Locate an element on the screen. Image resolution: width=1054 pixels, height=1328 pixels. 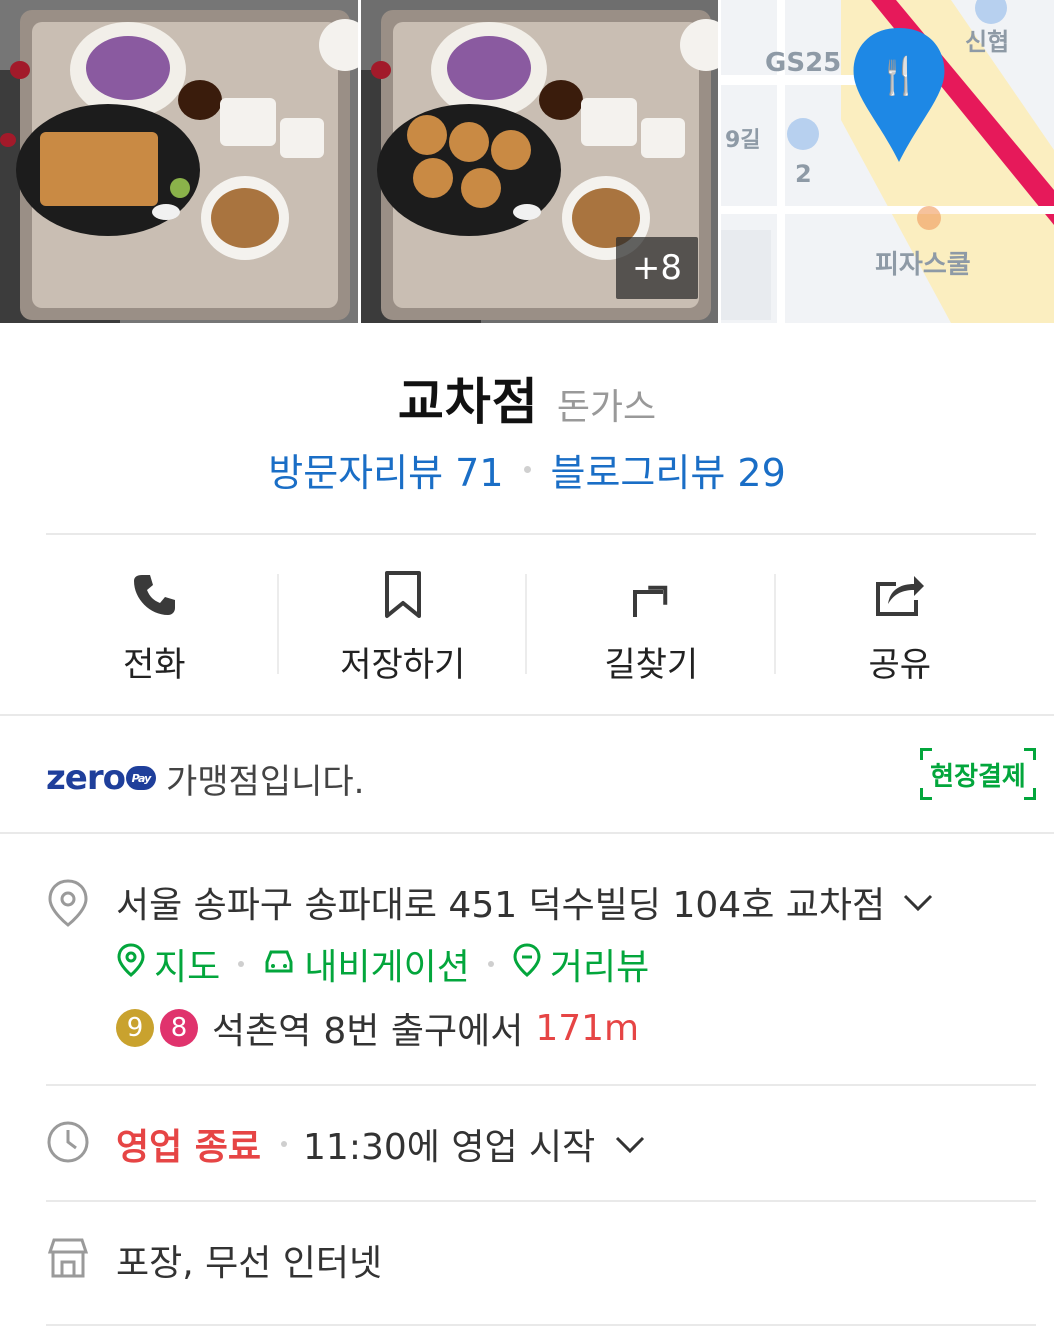
food-photo-2: +8 is located at coordinates (539, 161).